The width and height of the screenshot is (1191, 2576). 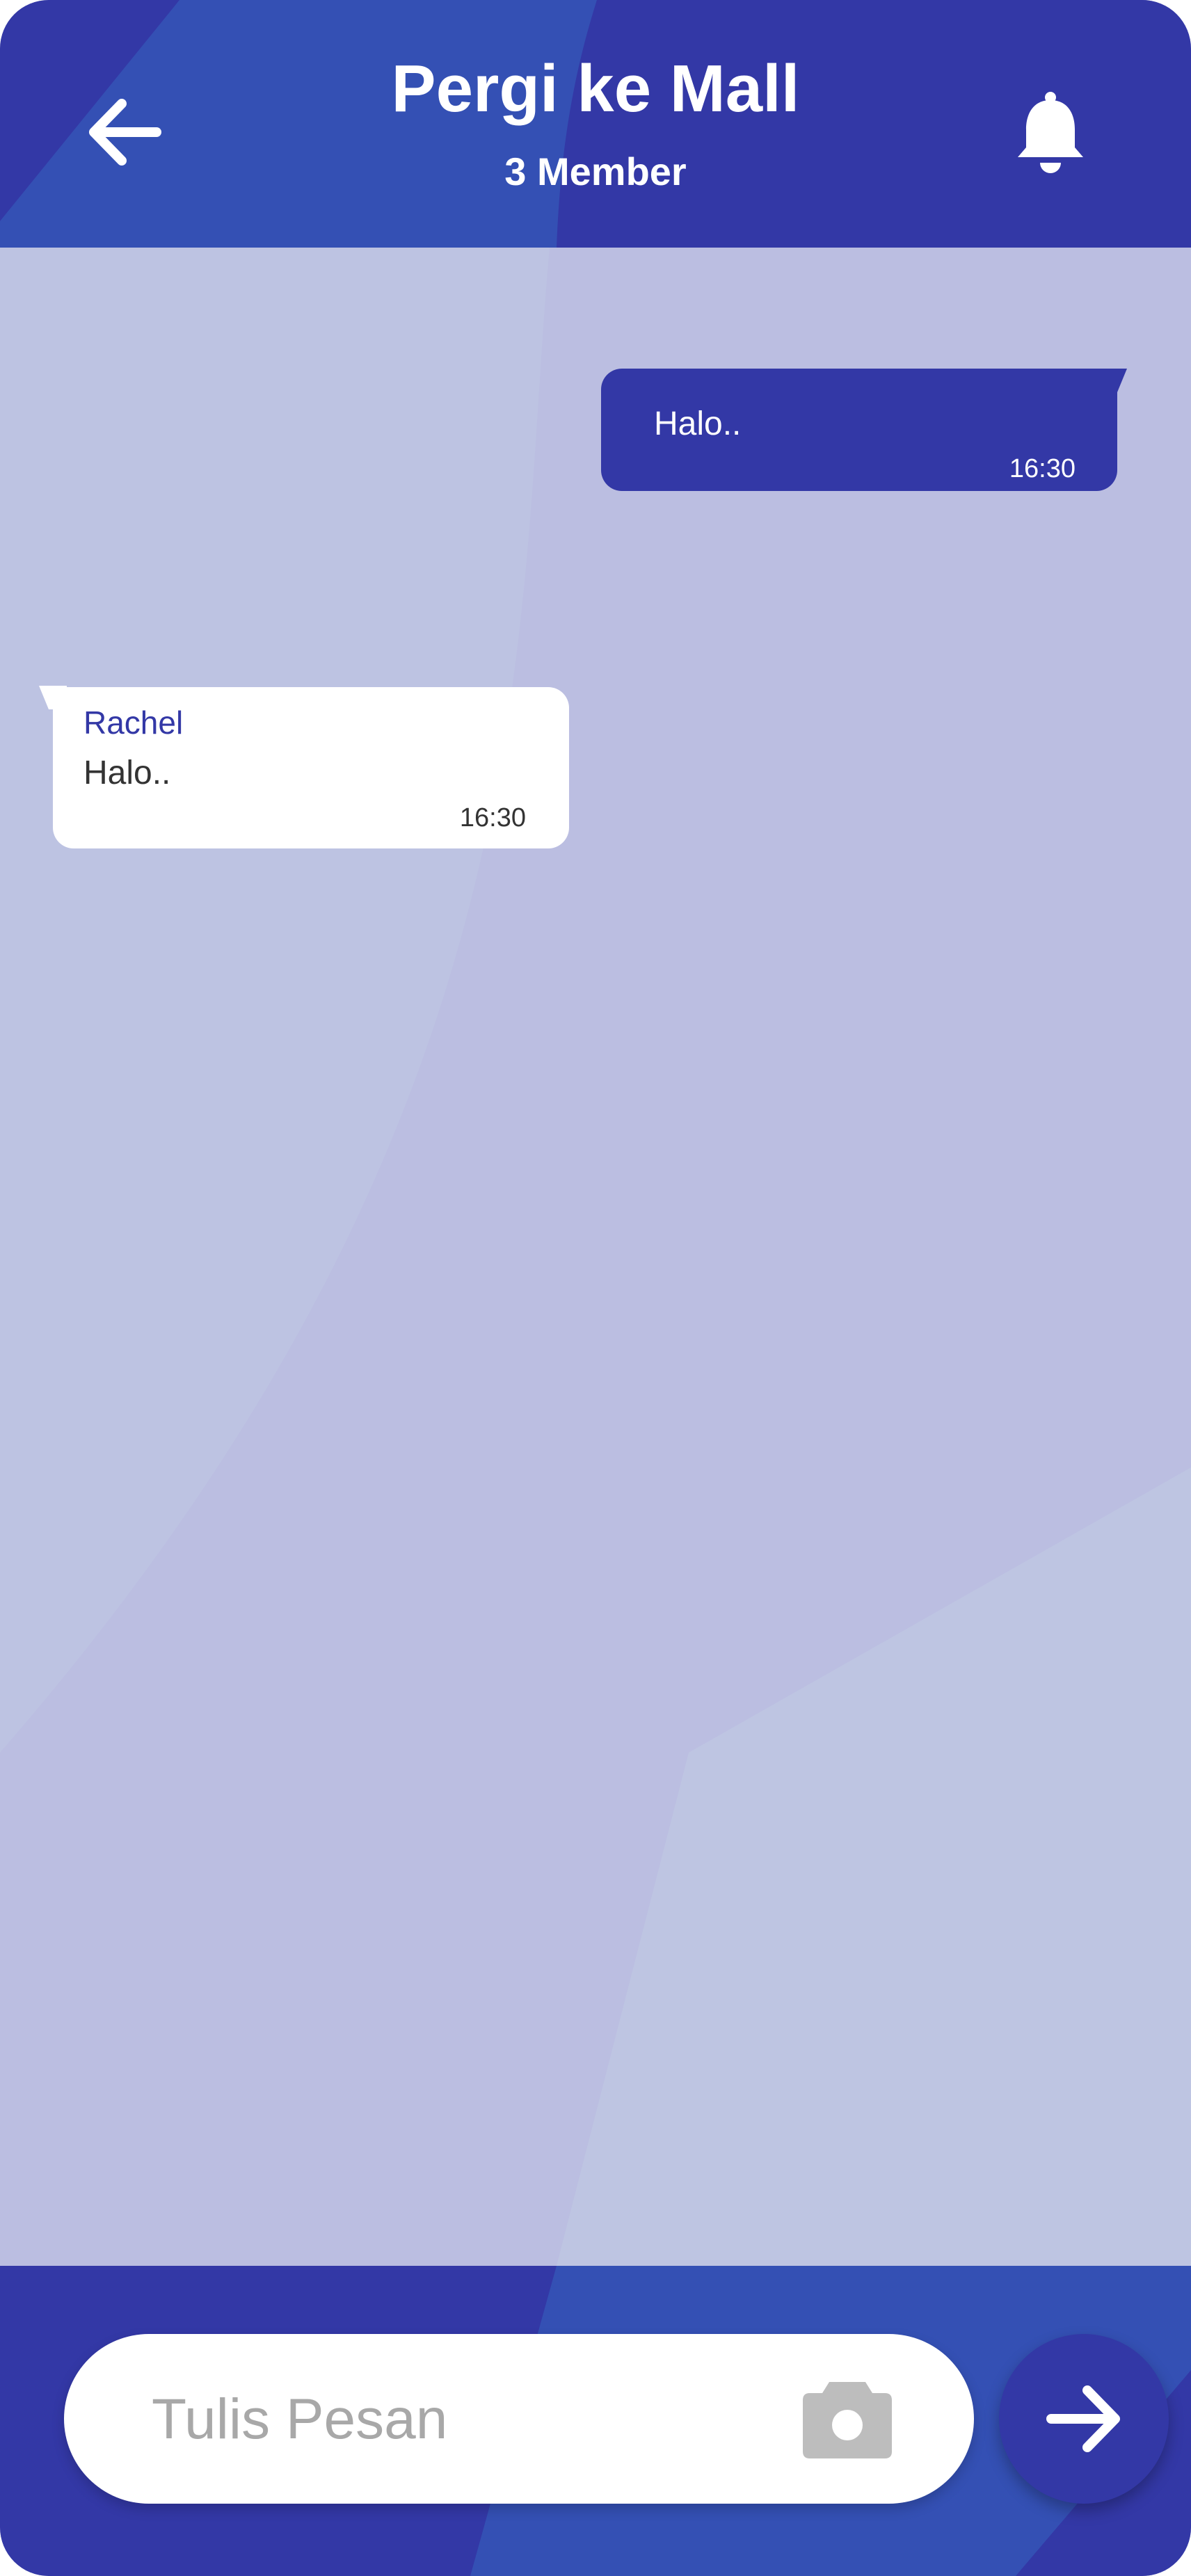 What do you see at coordinates (465, 2419) in the screenshot?
I see `message-input` at bounding box center [465, 2419].